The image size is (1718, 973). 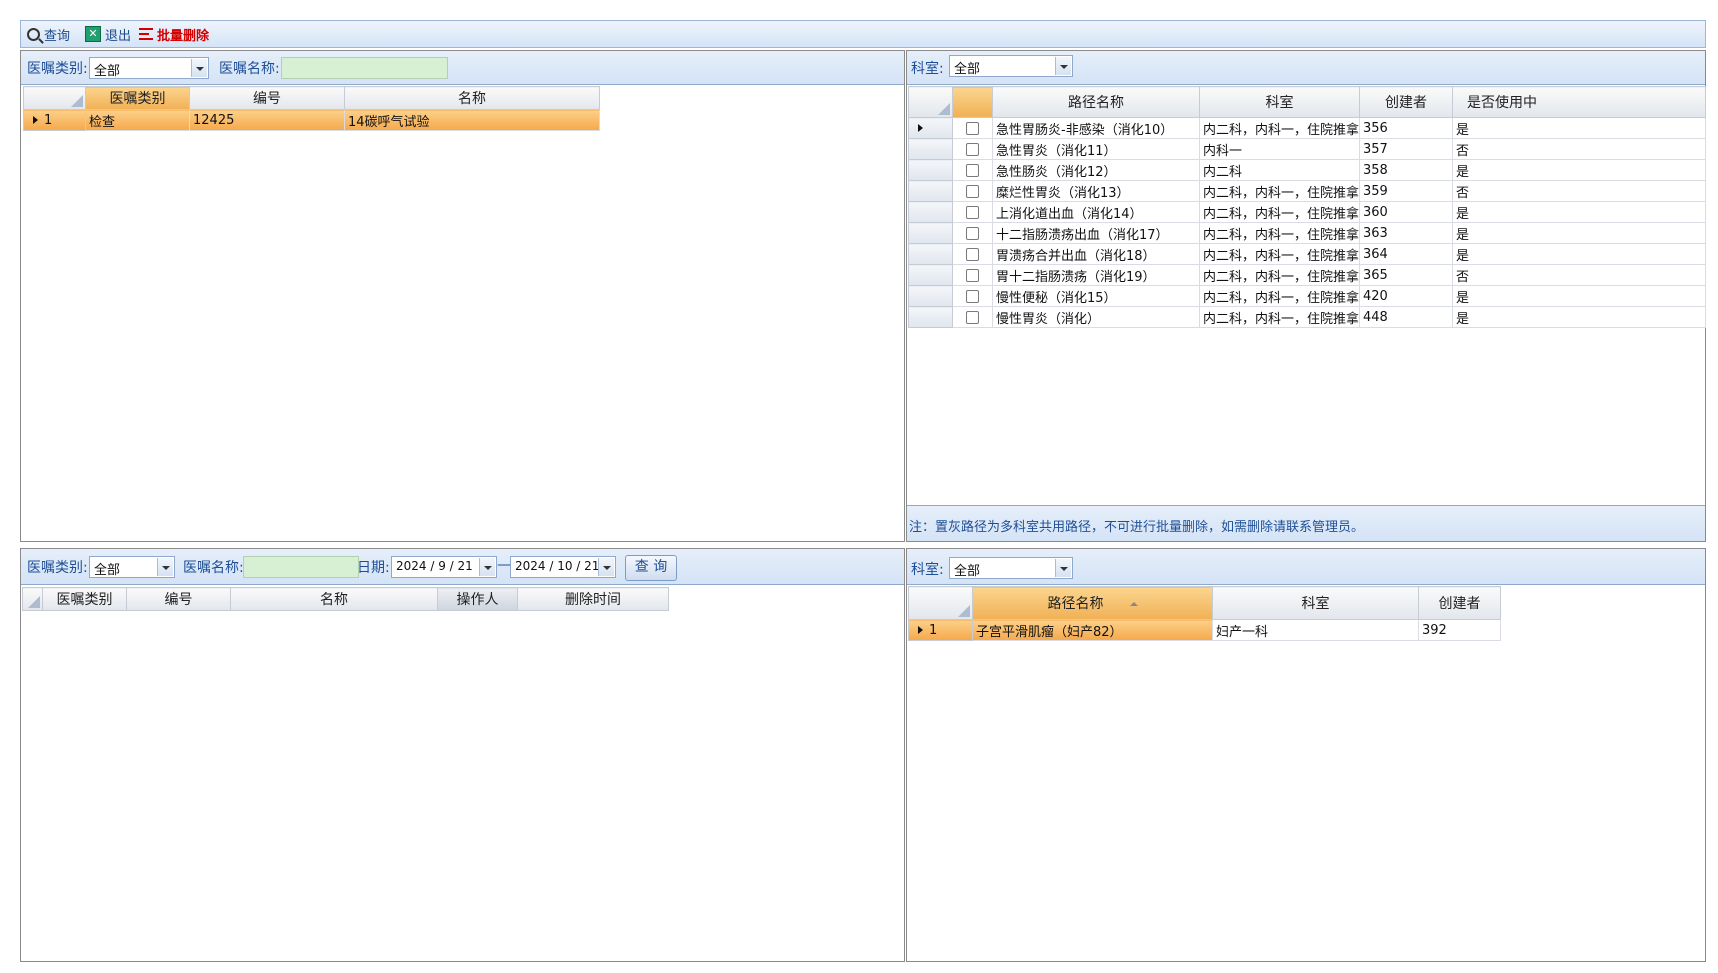 What do you see at coordinates (972, 102) in the screenshot?
I see `checkbox-column-header` at bounding box center [972, 102].